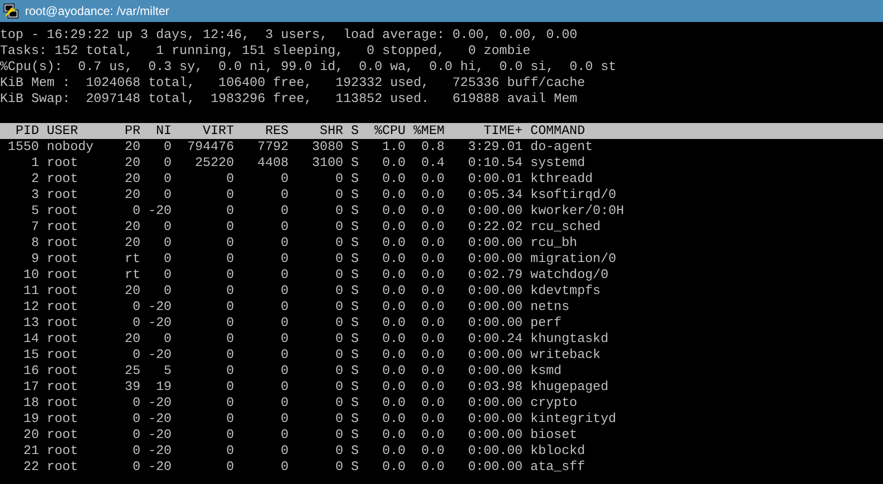  I want to click on table-cell: 0:02.79, so click(495, 274).